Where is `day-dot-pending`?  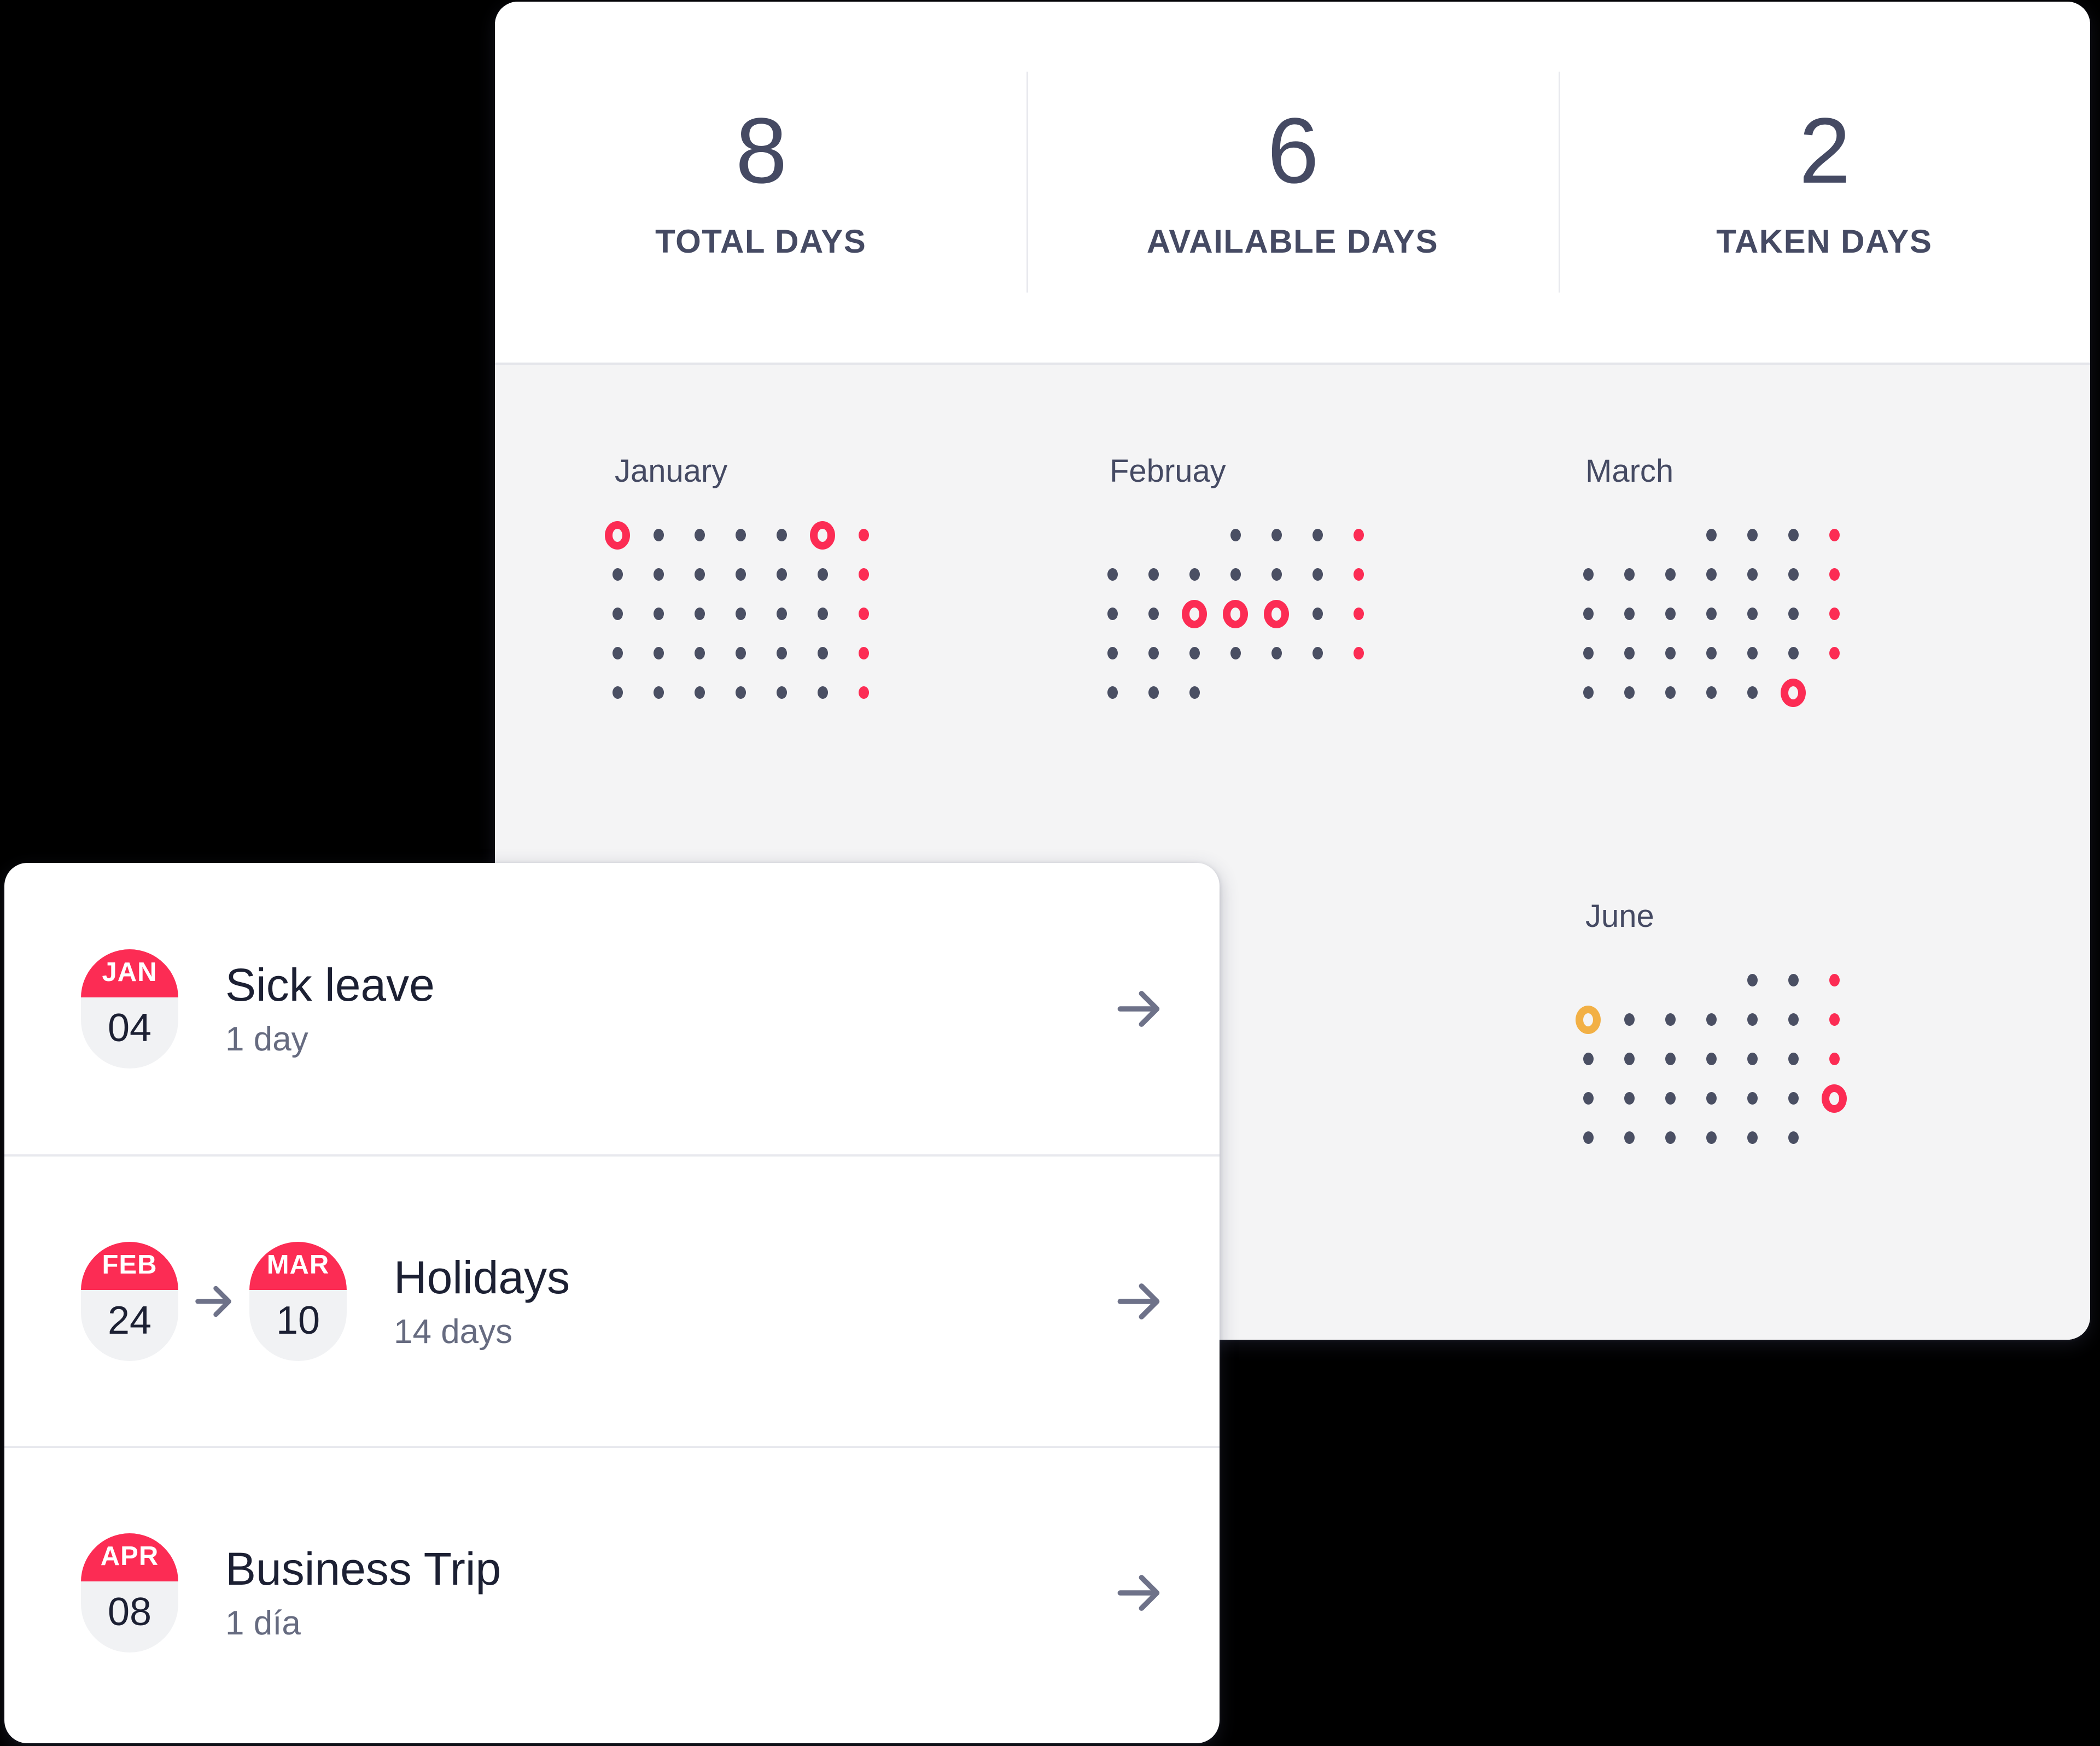 day-dot-pending is located at coordinates (1588, 1020).